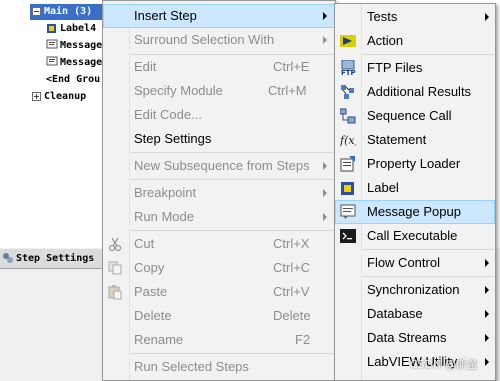  I want to click on menu-item-copy: Copy Ctrl+C, so click(219, 268).